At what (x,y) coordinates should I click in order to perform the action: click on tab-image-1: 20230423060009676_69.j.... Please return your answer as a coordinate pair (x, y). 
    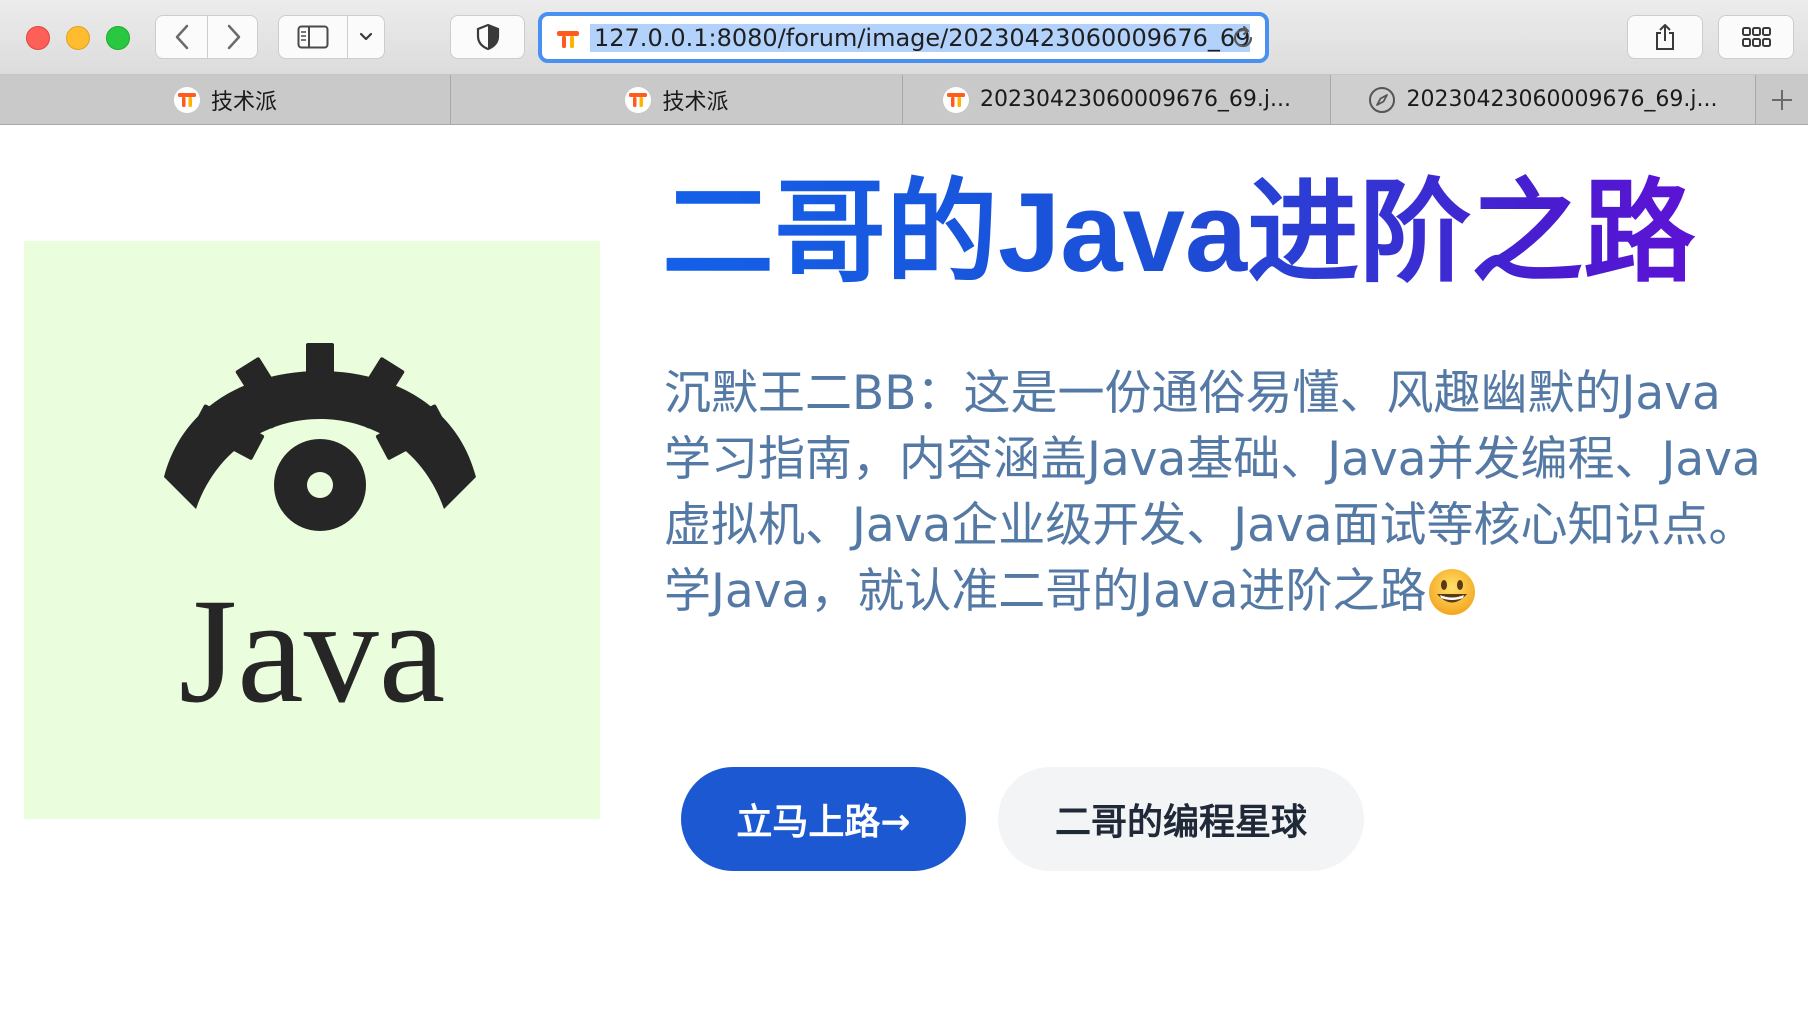
    Looking at the image, I should click on (1117, 99).